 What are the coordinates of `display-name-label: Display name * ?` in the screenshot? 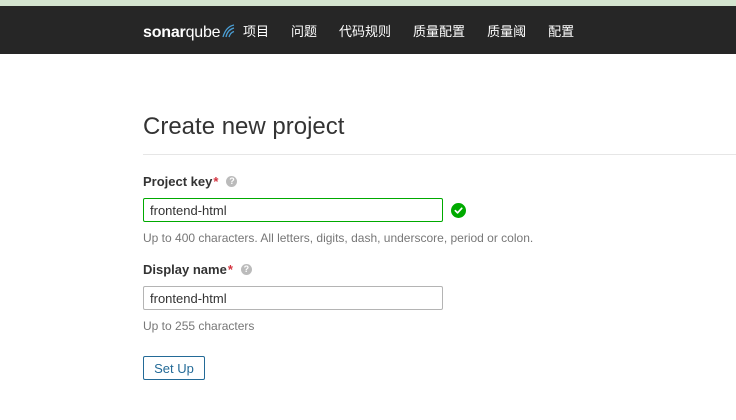 It's located at (197, 269).